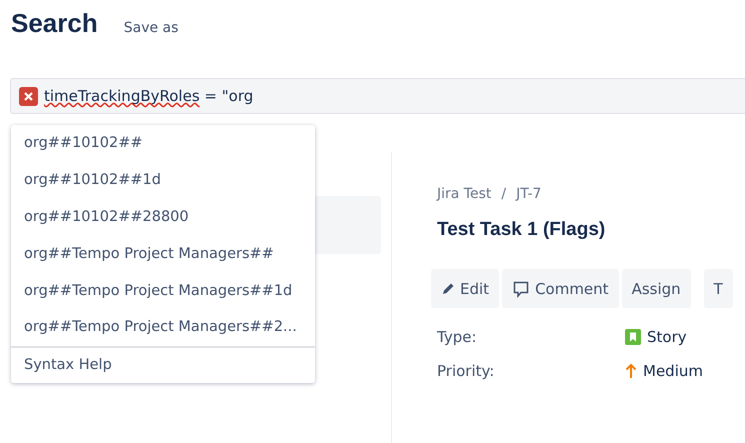  I want to click on action-button: Assign, so click(656, 288).